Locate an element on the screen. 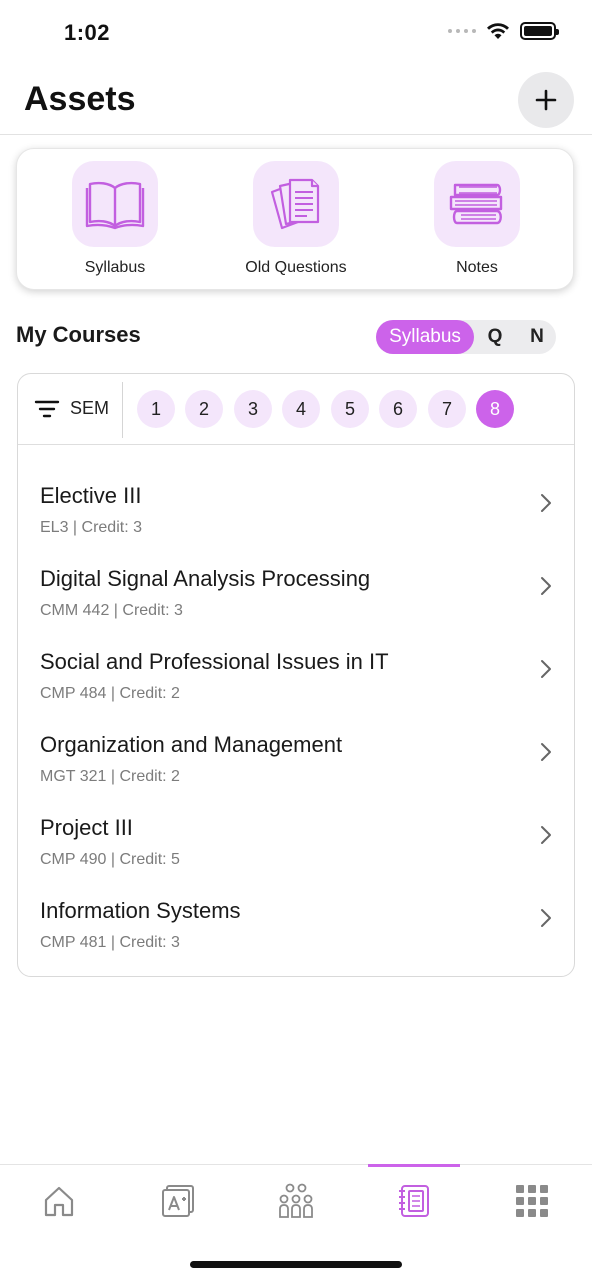 This screenshot has height=1281, width=592. book-stack-icon is located at coordinates (476, 204).